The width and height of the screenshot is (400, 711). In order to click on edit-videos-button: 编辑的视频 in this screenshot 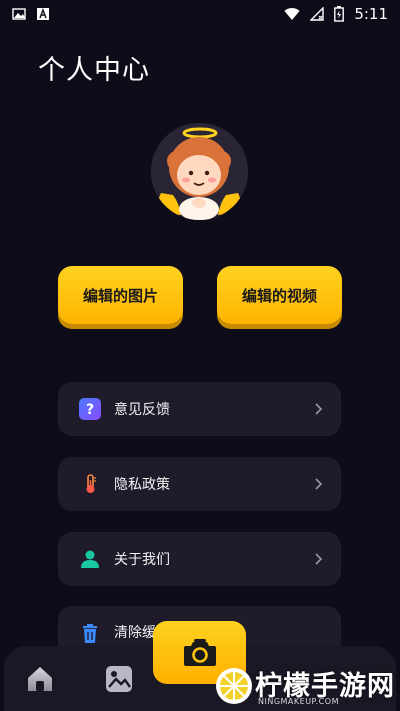, I will do `click(279, 295)`.